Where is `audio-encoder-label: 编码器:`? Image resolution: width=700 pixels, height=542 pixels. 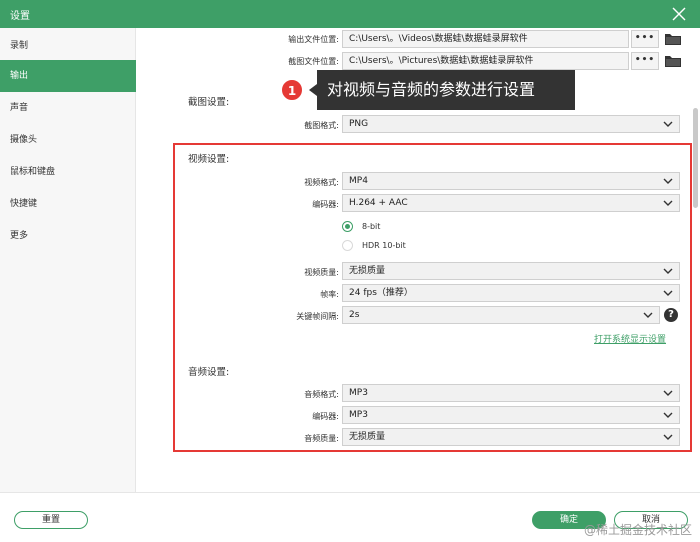 audio-encoder-label: 编码器: is located at coordinates (325, 416).